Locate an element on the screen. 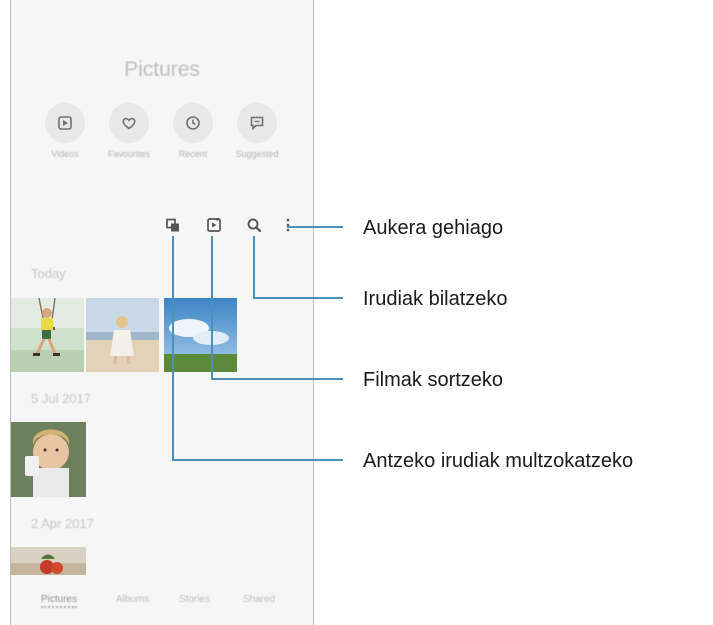  callout-search: Irudiak bilatzeko is located at coordinates (435, 299).